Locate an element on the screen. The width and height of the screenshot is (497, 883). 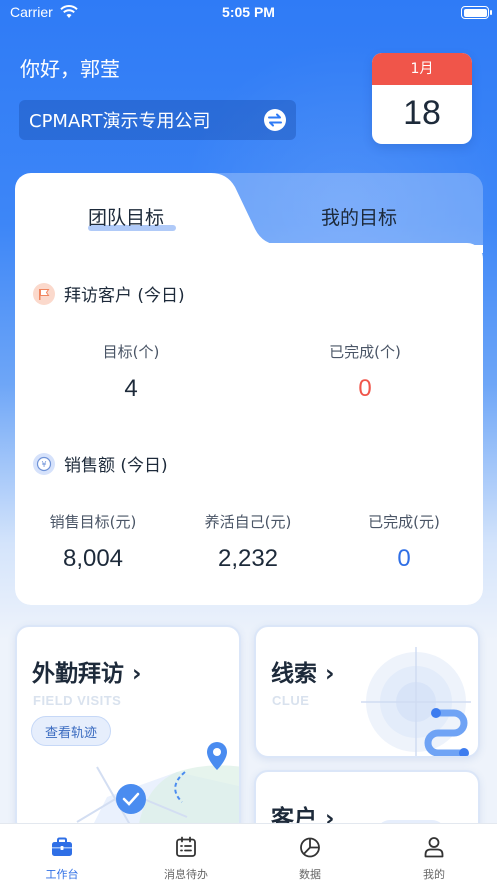
switch-icon is located at coordinates (275, 120).